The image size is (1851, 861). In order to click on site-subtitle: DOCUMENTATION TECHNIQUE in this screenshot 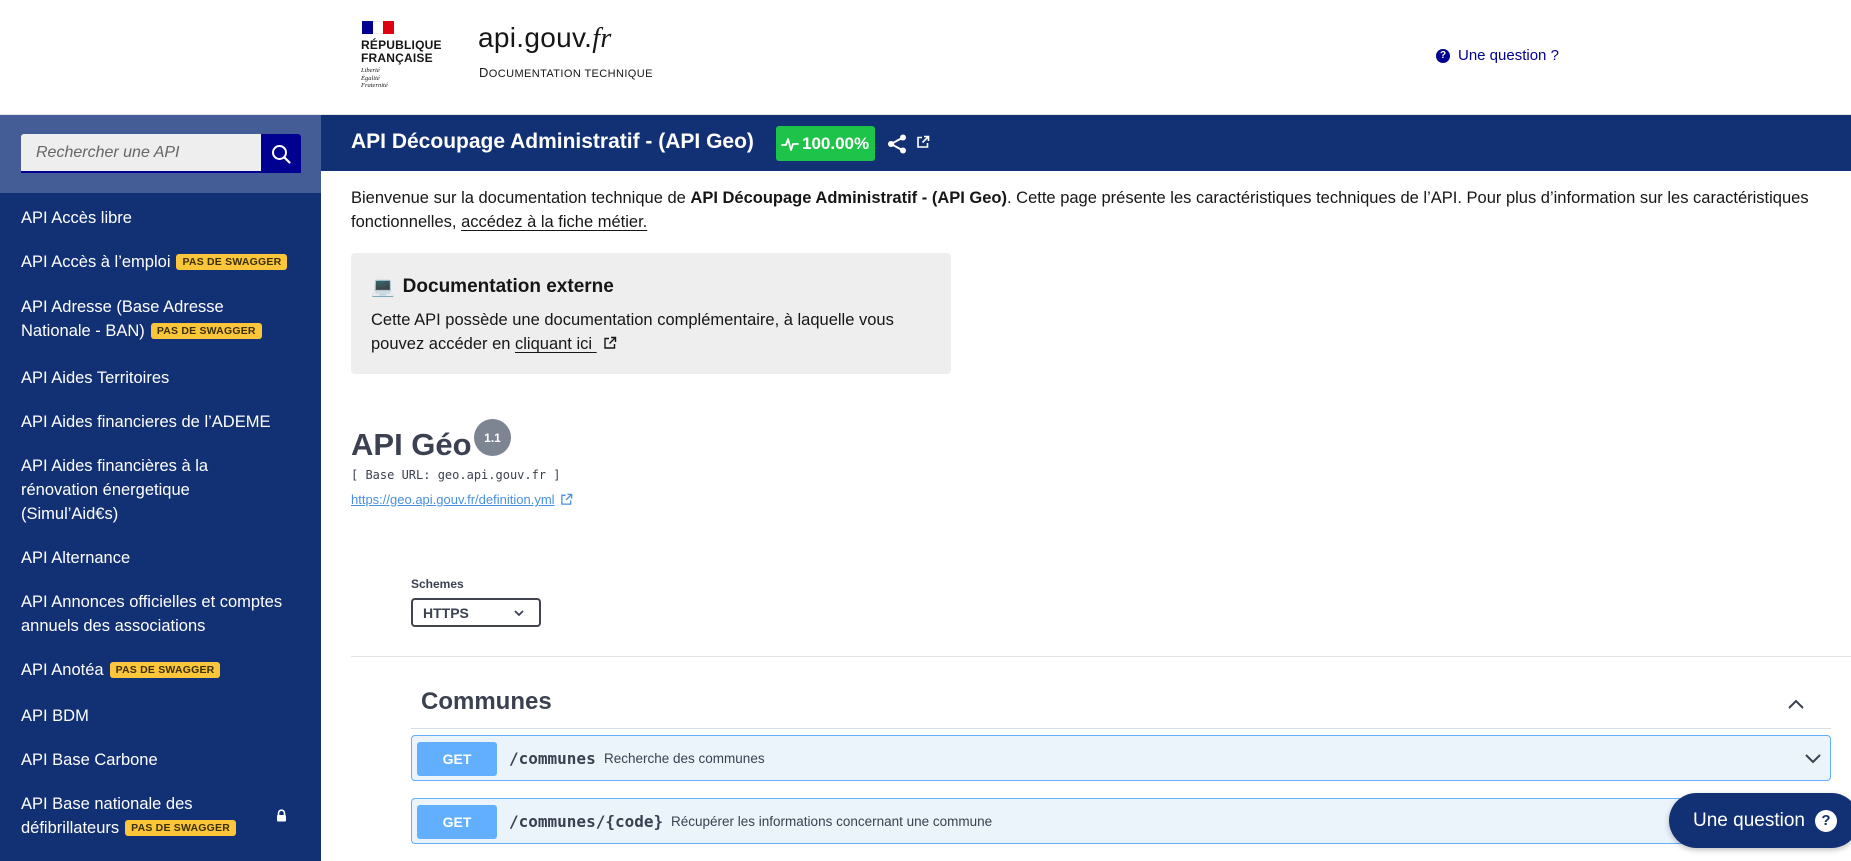, I will do `click(566, 72)`.